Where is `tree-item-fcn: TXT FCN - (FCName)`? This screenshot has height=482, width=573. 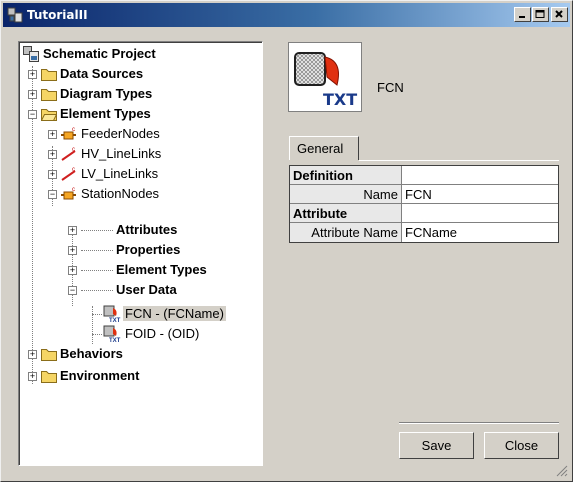 tree-item-fcn: TXT FCN - (FCName) is located at coordinates (139, 314).